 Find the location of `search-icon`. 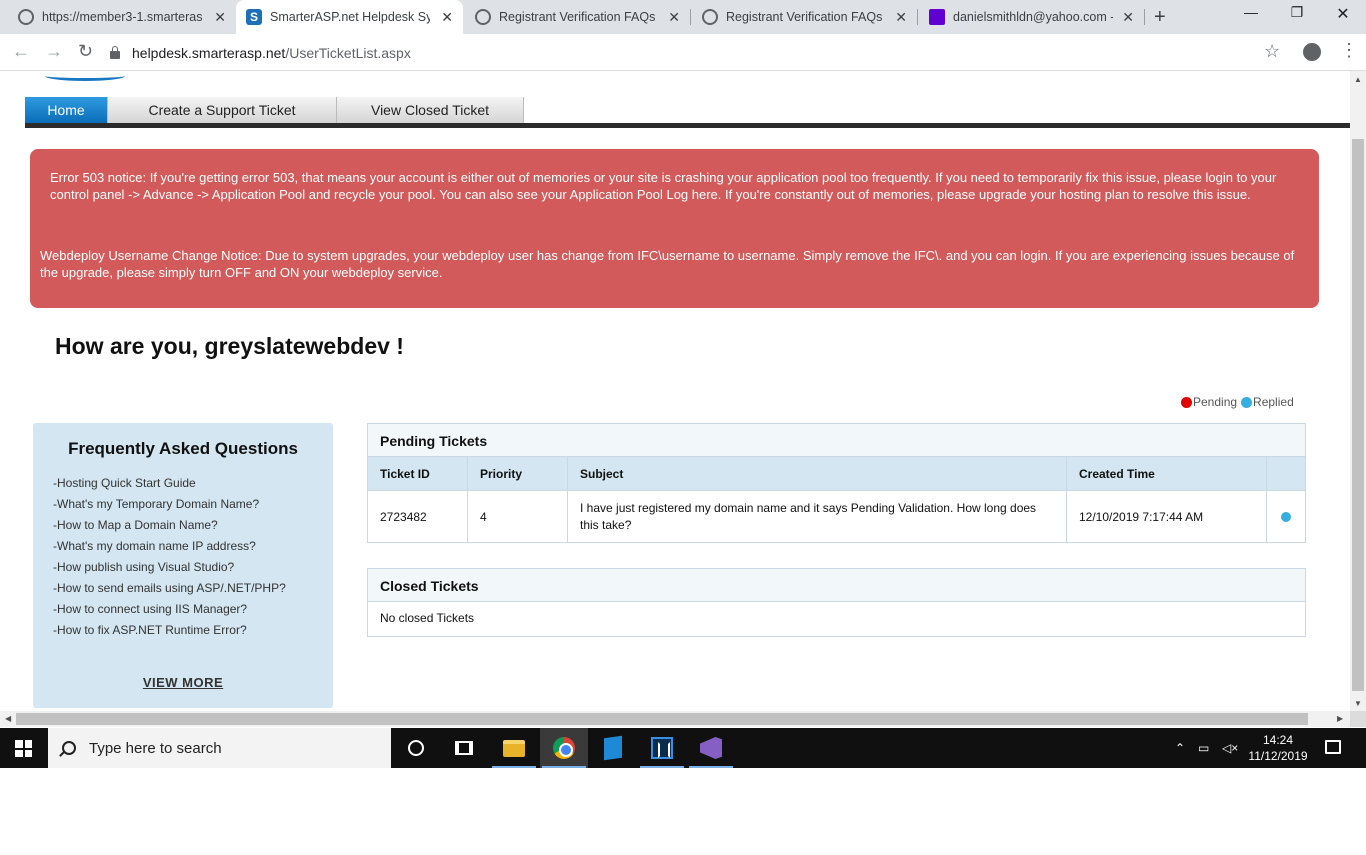

search-icon is located at coordinates (69, 748).